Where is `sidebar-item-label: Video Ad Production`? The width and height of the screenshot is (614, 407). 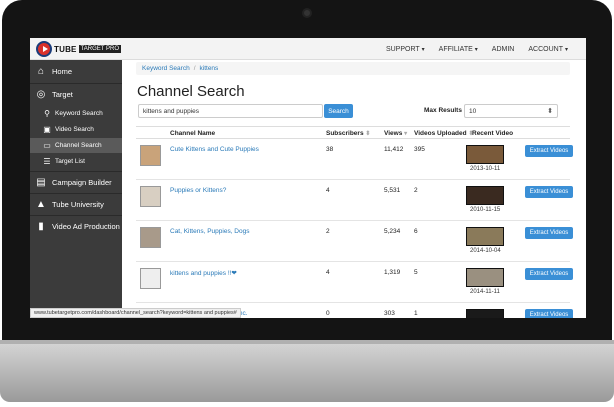
sidebar-item-label: Video Ad Production is located at coordinates (86, 226).